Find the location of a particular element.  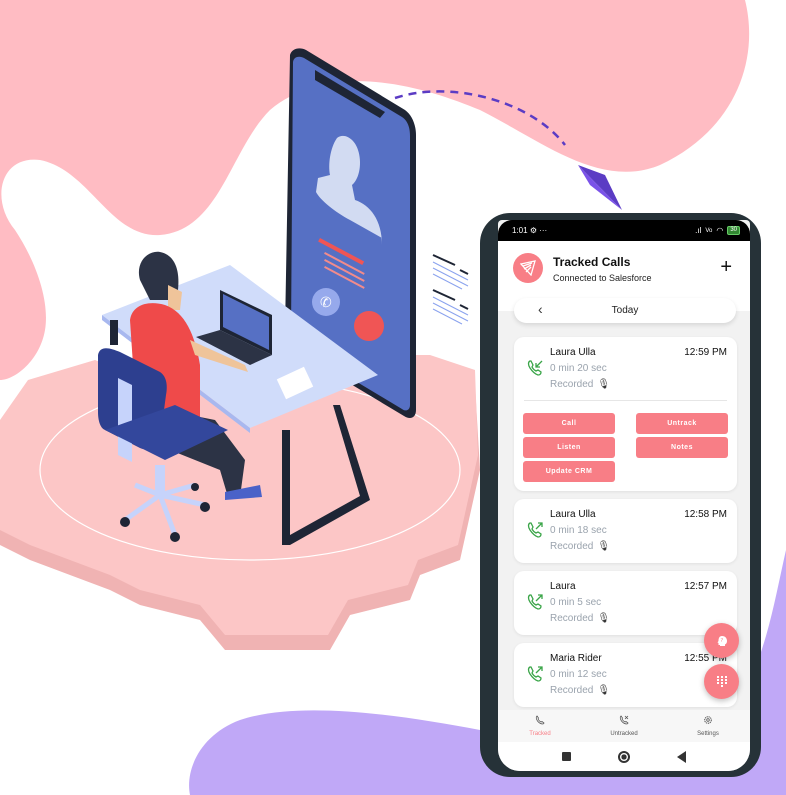

nav-settings: Settings is located at coordinates (708, 726).